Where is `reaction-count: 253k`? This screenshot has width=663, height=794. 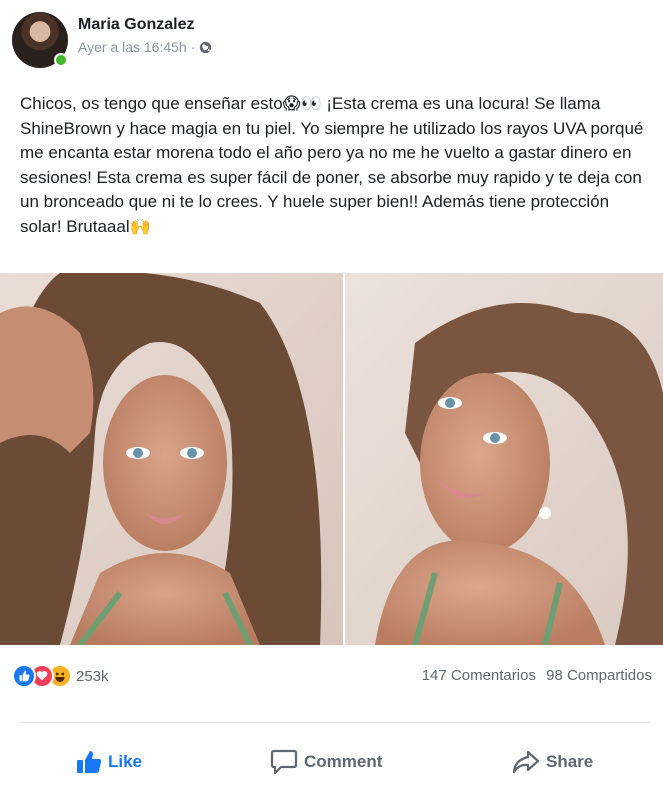 reaction-count: 253k is located at coordinates (92, 676).